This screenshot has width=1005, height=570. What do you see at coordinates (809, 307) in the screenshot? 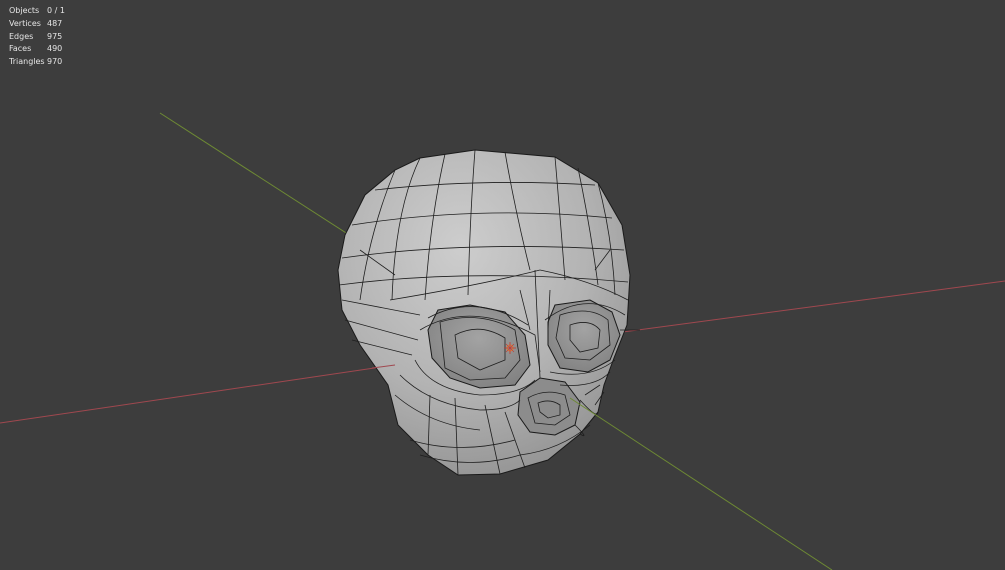
I see `x-axis-line-right` at bounding box center [809, 307].